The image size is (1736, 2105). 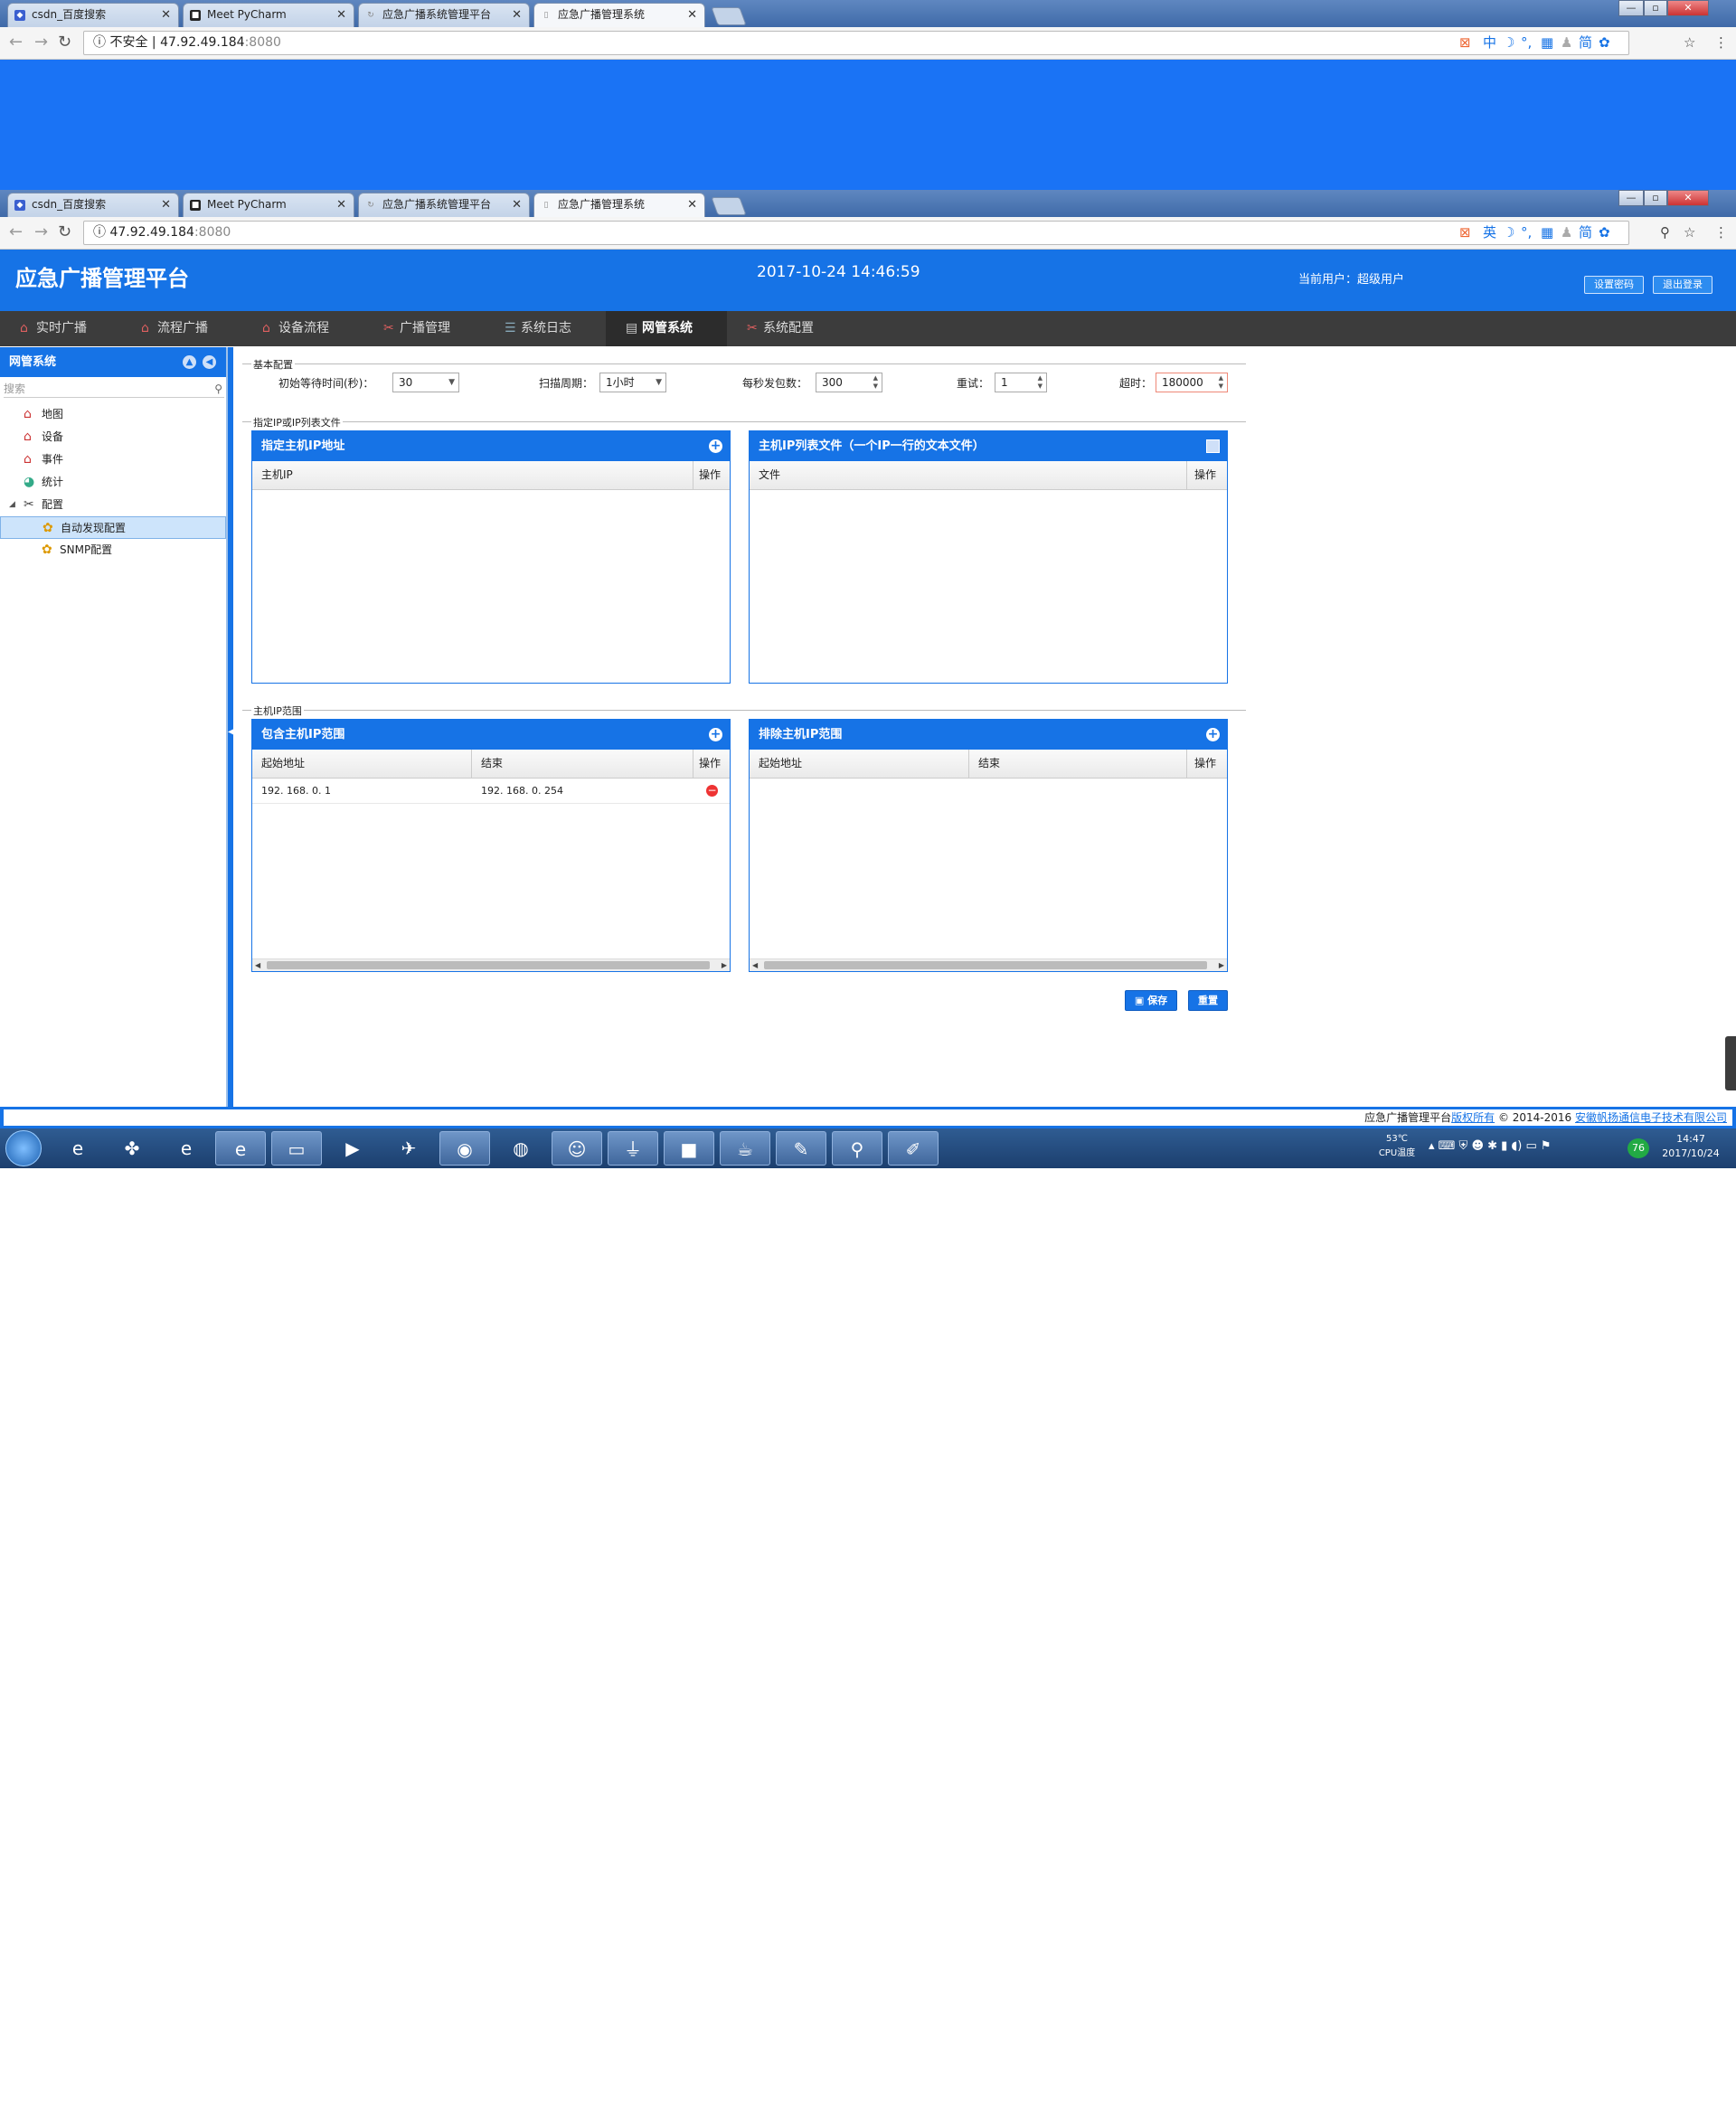 What do you see at coordinates (1691, 1146) in the screenshot?
I see `system-clock: 14:47 2017/10/24` at bounding box center [1691, 1146].